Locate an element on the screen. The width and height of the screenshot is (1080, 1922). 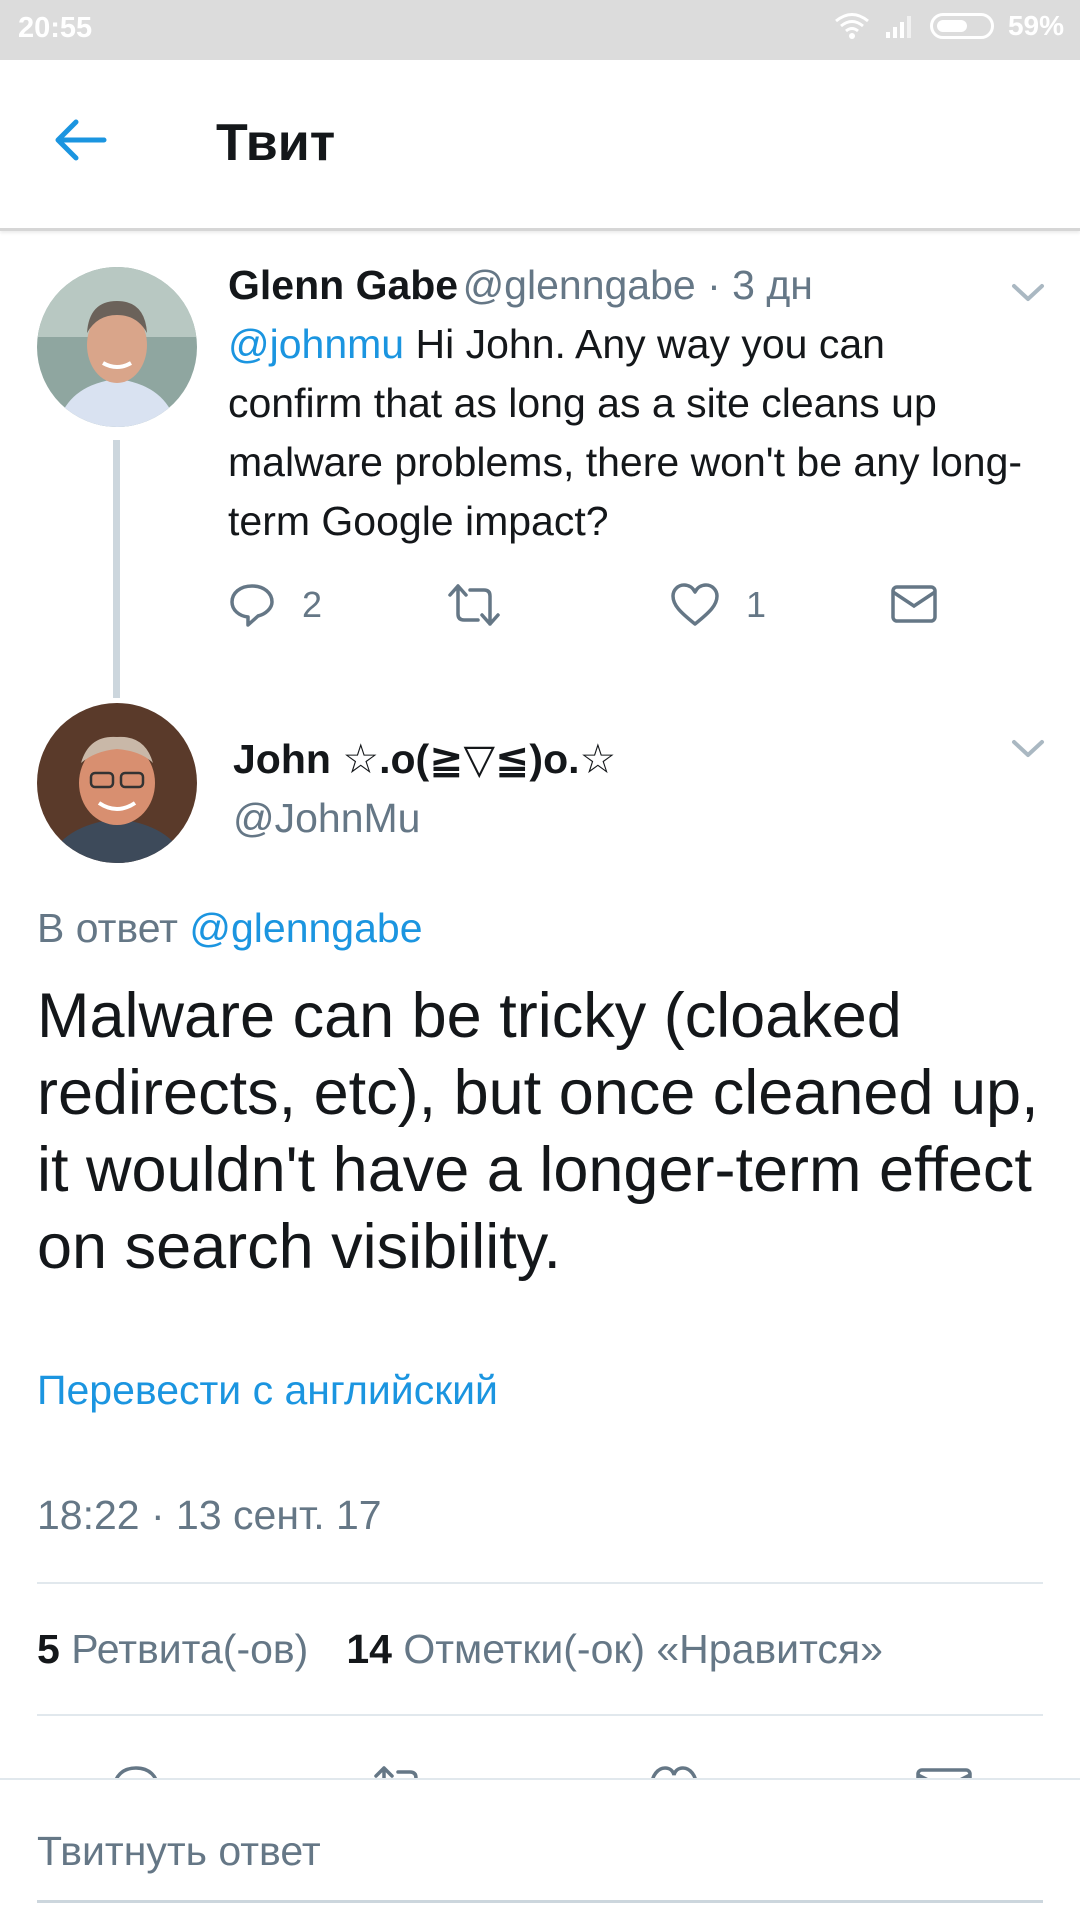
arrow-left-icon is located at coordinates (80, 140).